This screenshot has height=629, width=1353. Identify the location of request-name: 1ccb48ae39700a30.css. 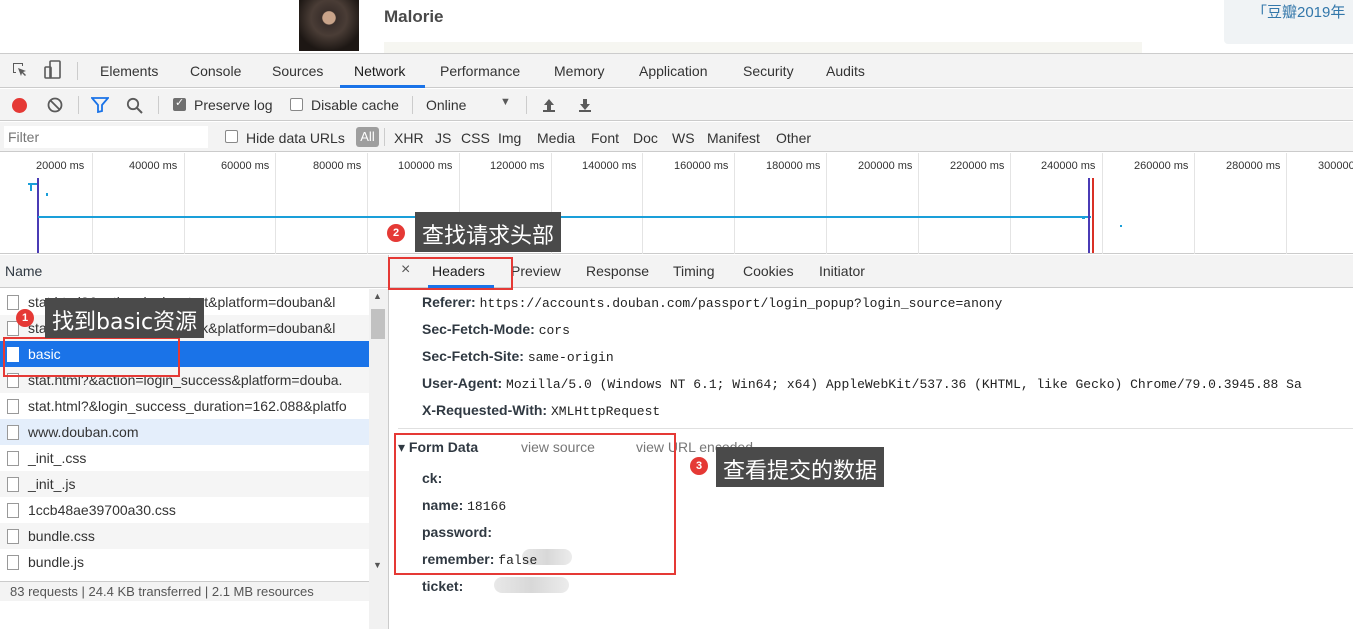
(102, 510).